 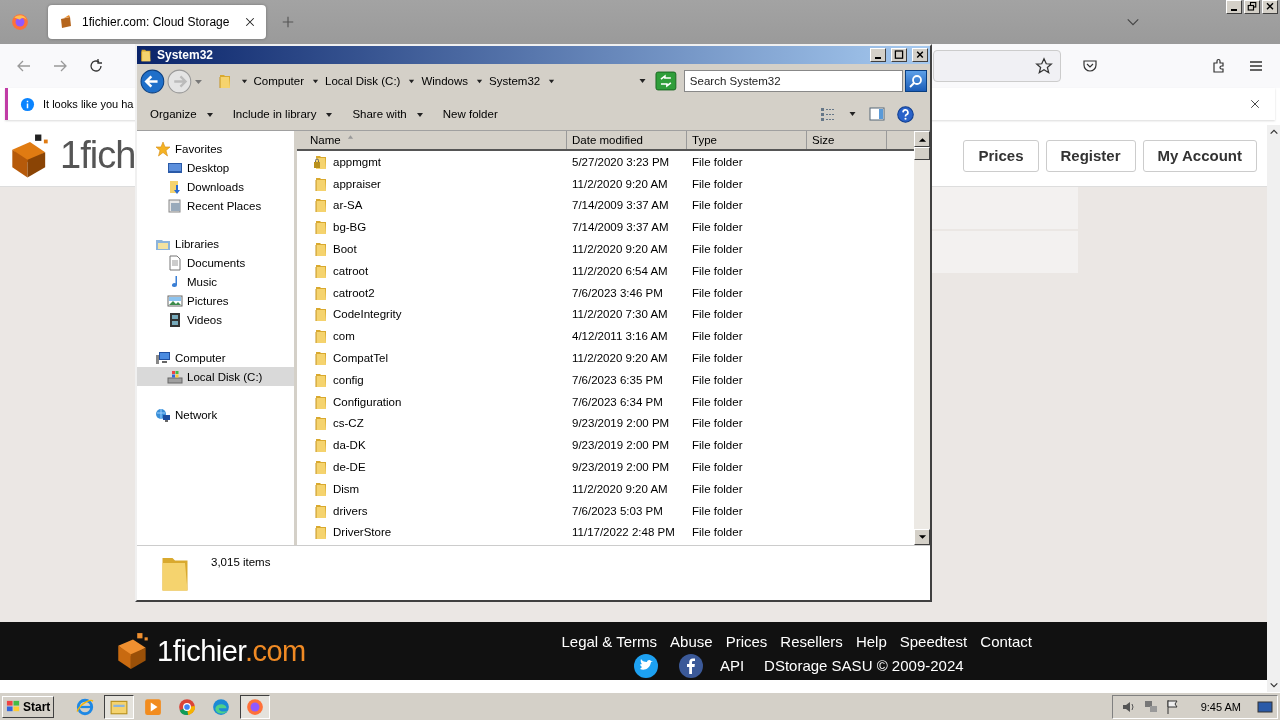 What do you see at coordinates (645, 665) in the screenshot?
I see `twitter-icon` at bounding box center [645, 665].